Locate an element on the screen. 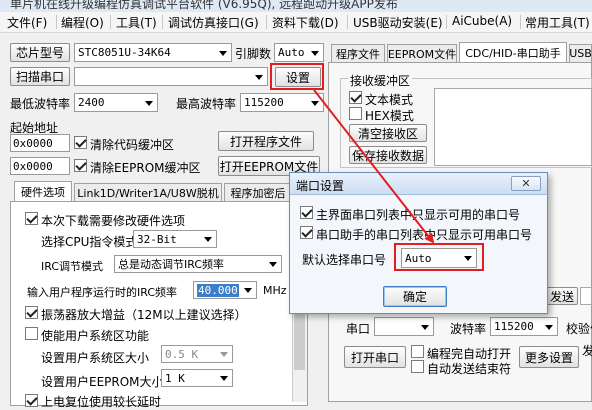 The height and width of the screenshot is (410, 592). annotation-arrow is located at coordinates (374, 166).